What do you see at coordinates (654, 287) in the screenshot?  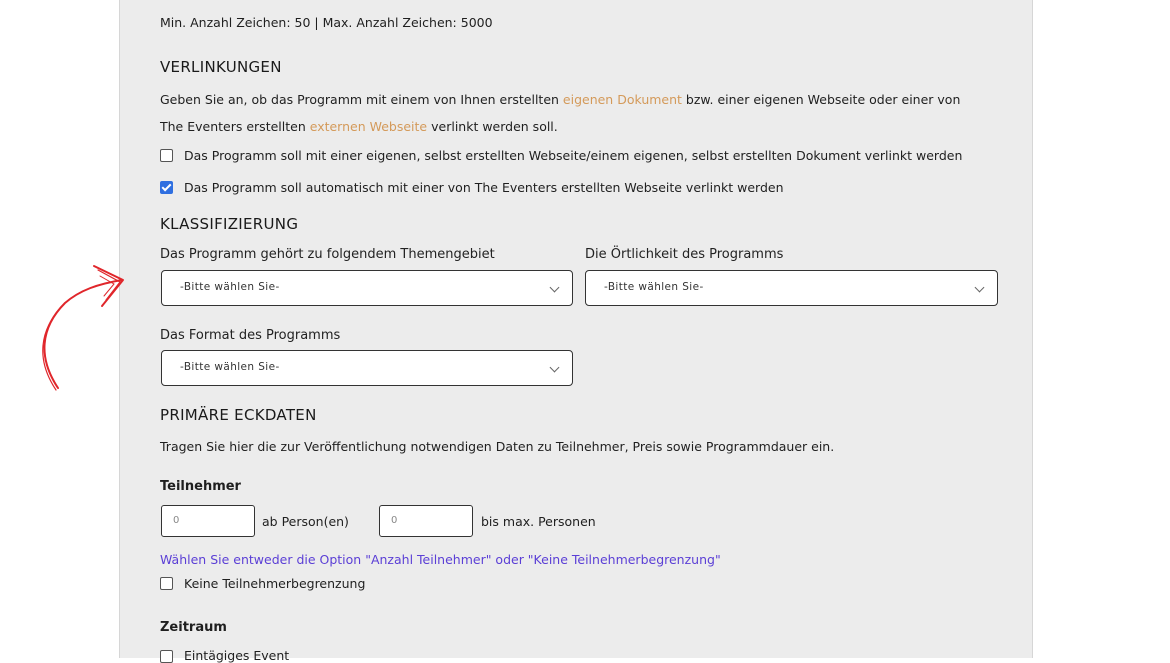 I see `oertlichkeit-value: -Bitte wählen Sie-` at bounding box center [654, 287].